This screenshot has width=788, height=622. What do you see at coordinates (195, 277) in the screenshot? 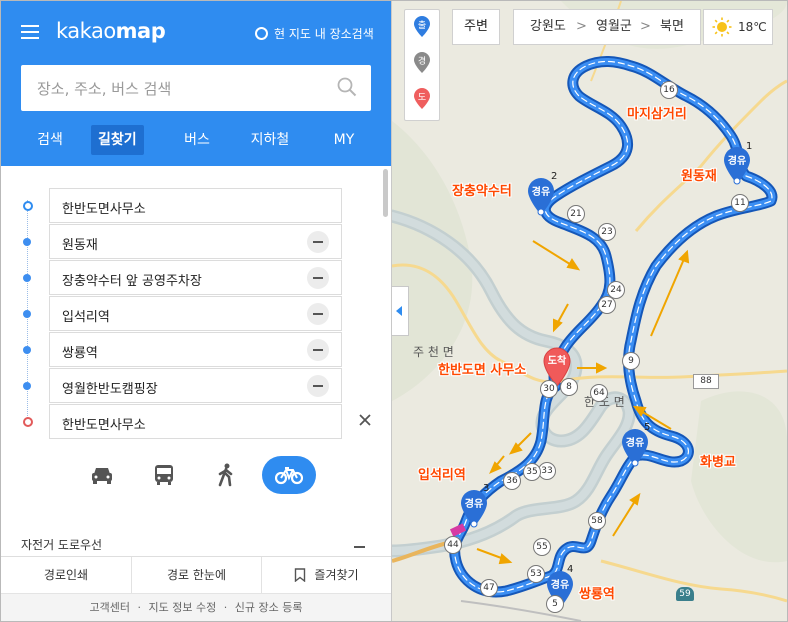
I see `route-point-via-2: 장충약수터 앞 공영주차장` at bounding box center [195, 277].